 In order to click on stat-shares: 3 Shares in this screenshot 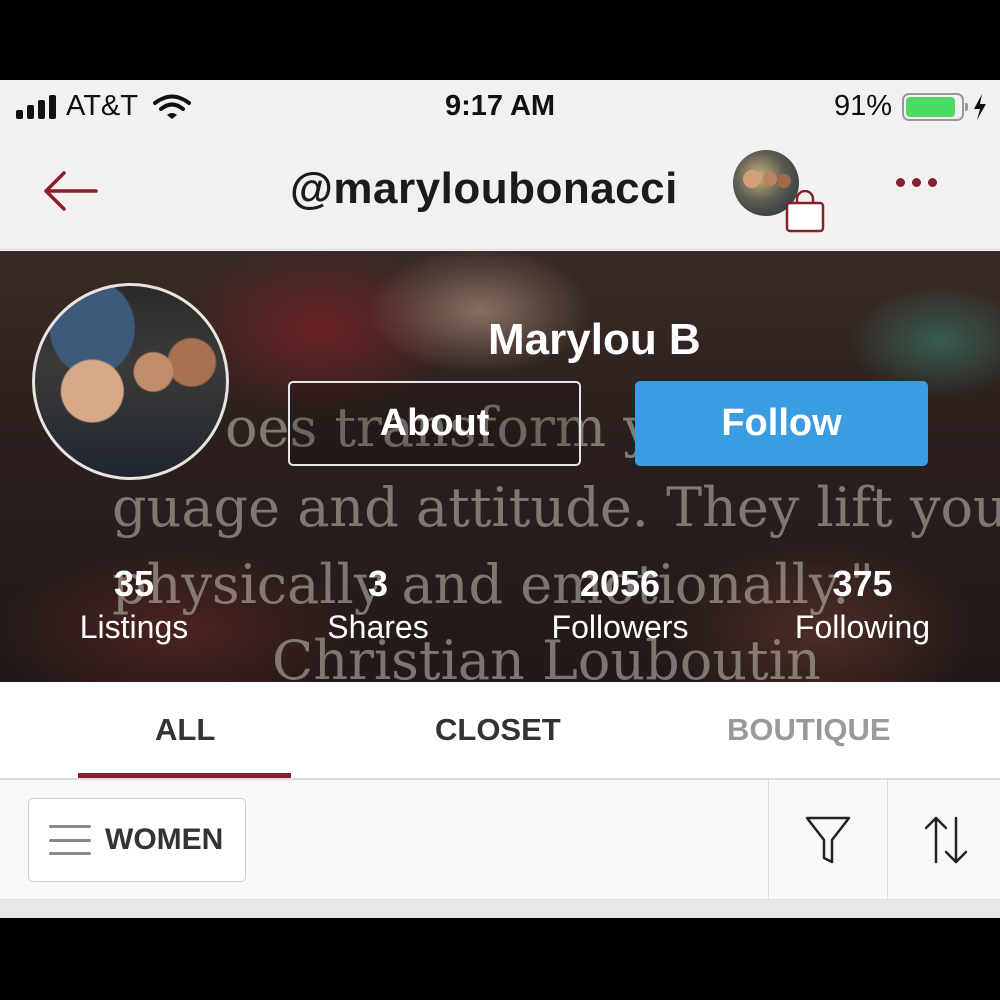, I will do `click(378, 604)`.